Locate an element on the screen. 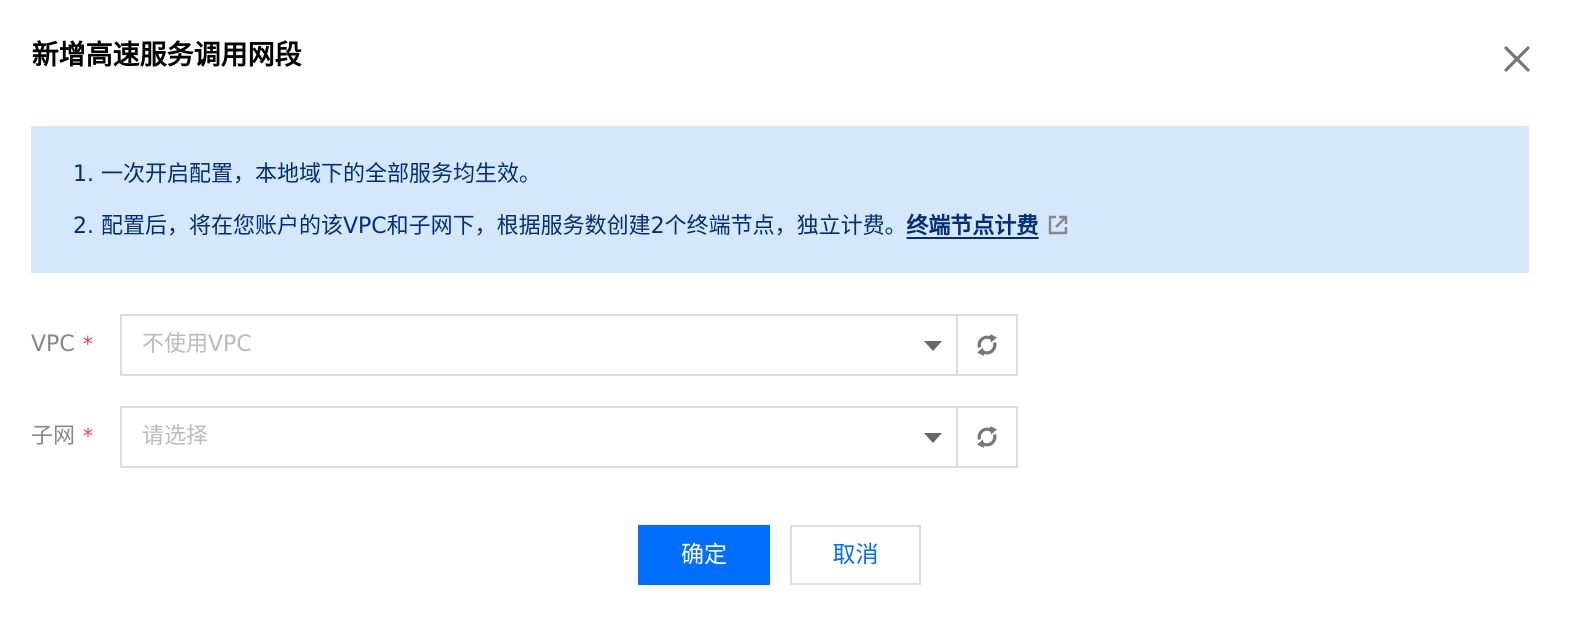 Image resolution: width=1570 pixels, height=624 pixels. subnet-select-placeholder: 请选择 is located at coordinates (175, 436).